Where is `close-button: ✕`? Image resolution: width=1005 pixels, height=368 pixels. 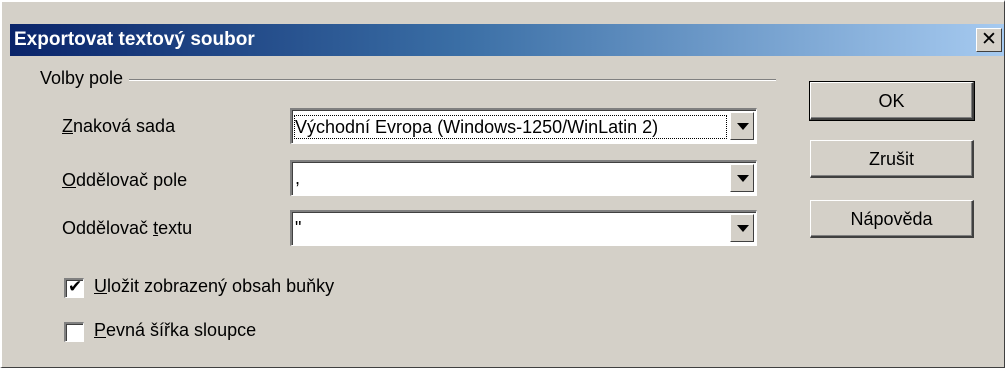
close-button: ✕ is located at coordinates (989, 40).